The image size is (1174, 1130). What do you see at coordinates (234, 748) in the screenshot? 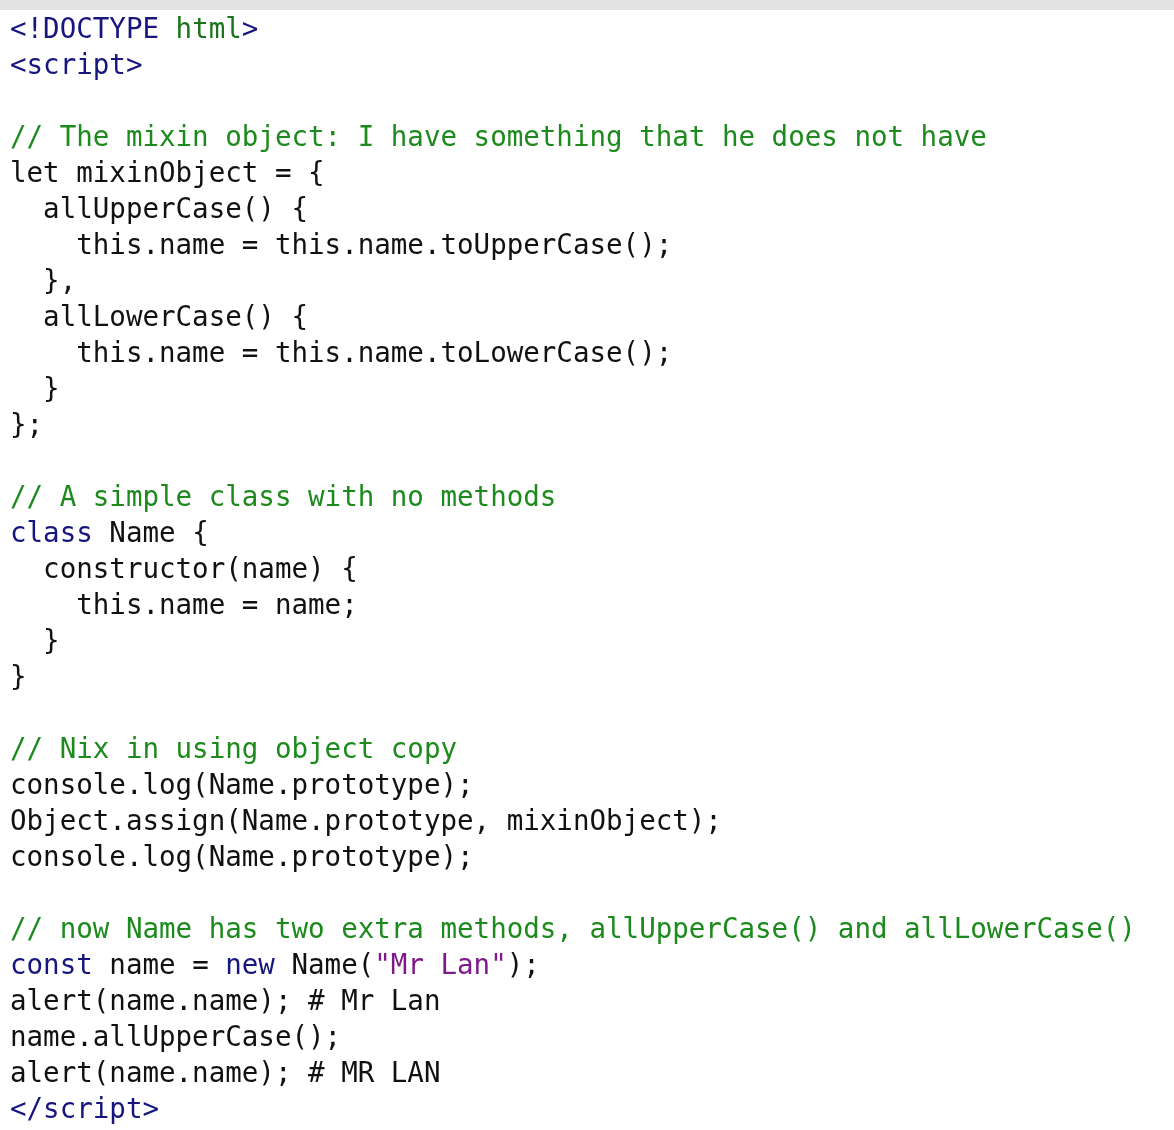
I see `code-line: // Nix in using object copy` at bounding box center [234, 748].